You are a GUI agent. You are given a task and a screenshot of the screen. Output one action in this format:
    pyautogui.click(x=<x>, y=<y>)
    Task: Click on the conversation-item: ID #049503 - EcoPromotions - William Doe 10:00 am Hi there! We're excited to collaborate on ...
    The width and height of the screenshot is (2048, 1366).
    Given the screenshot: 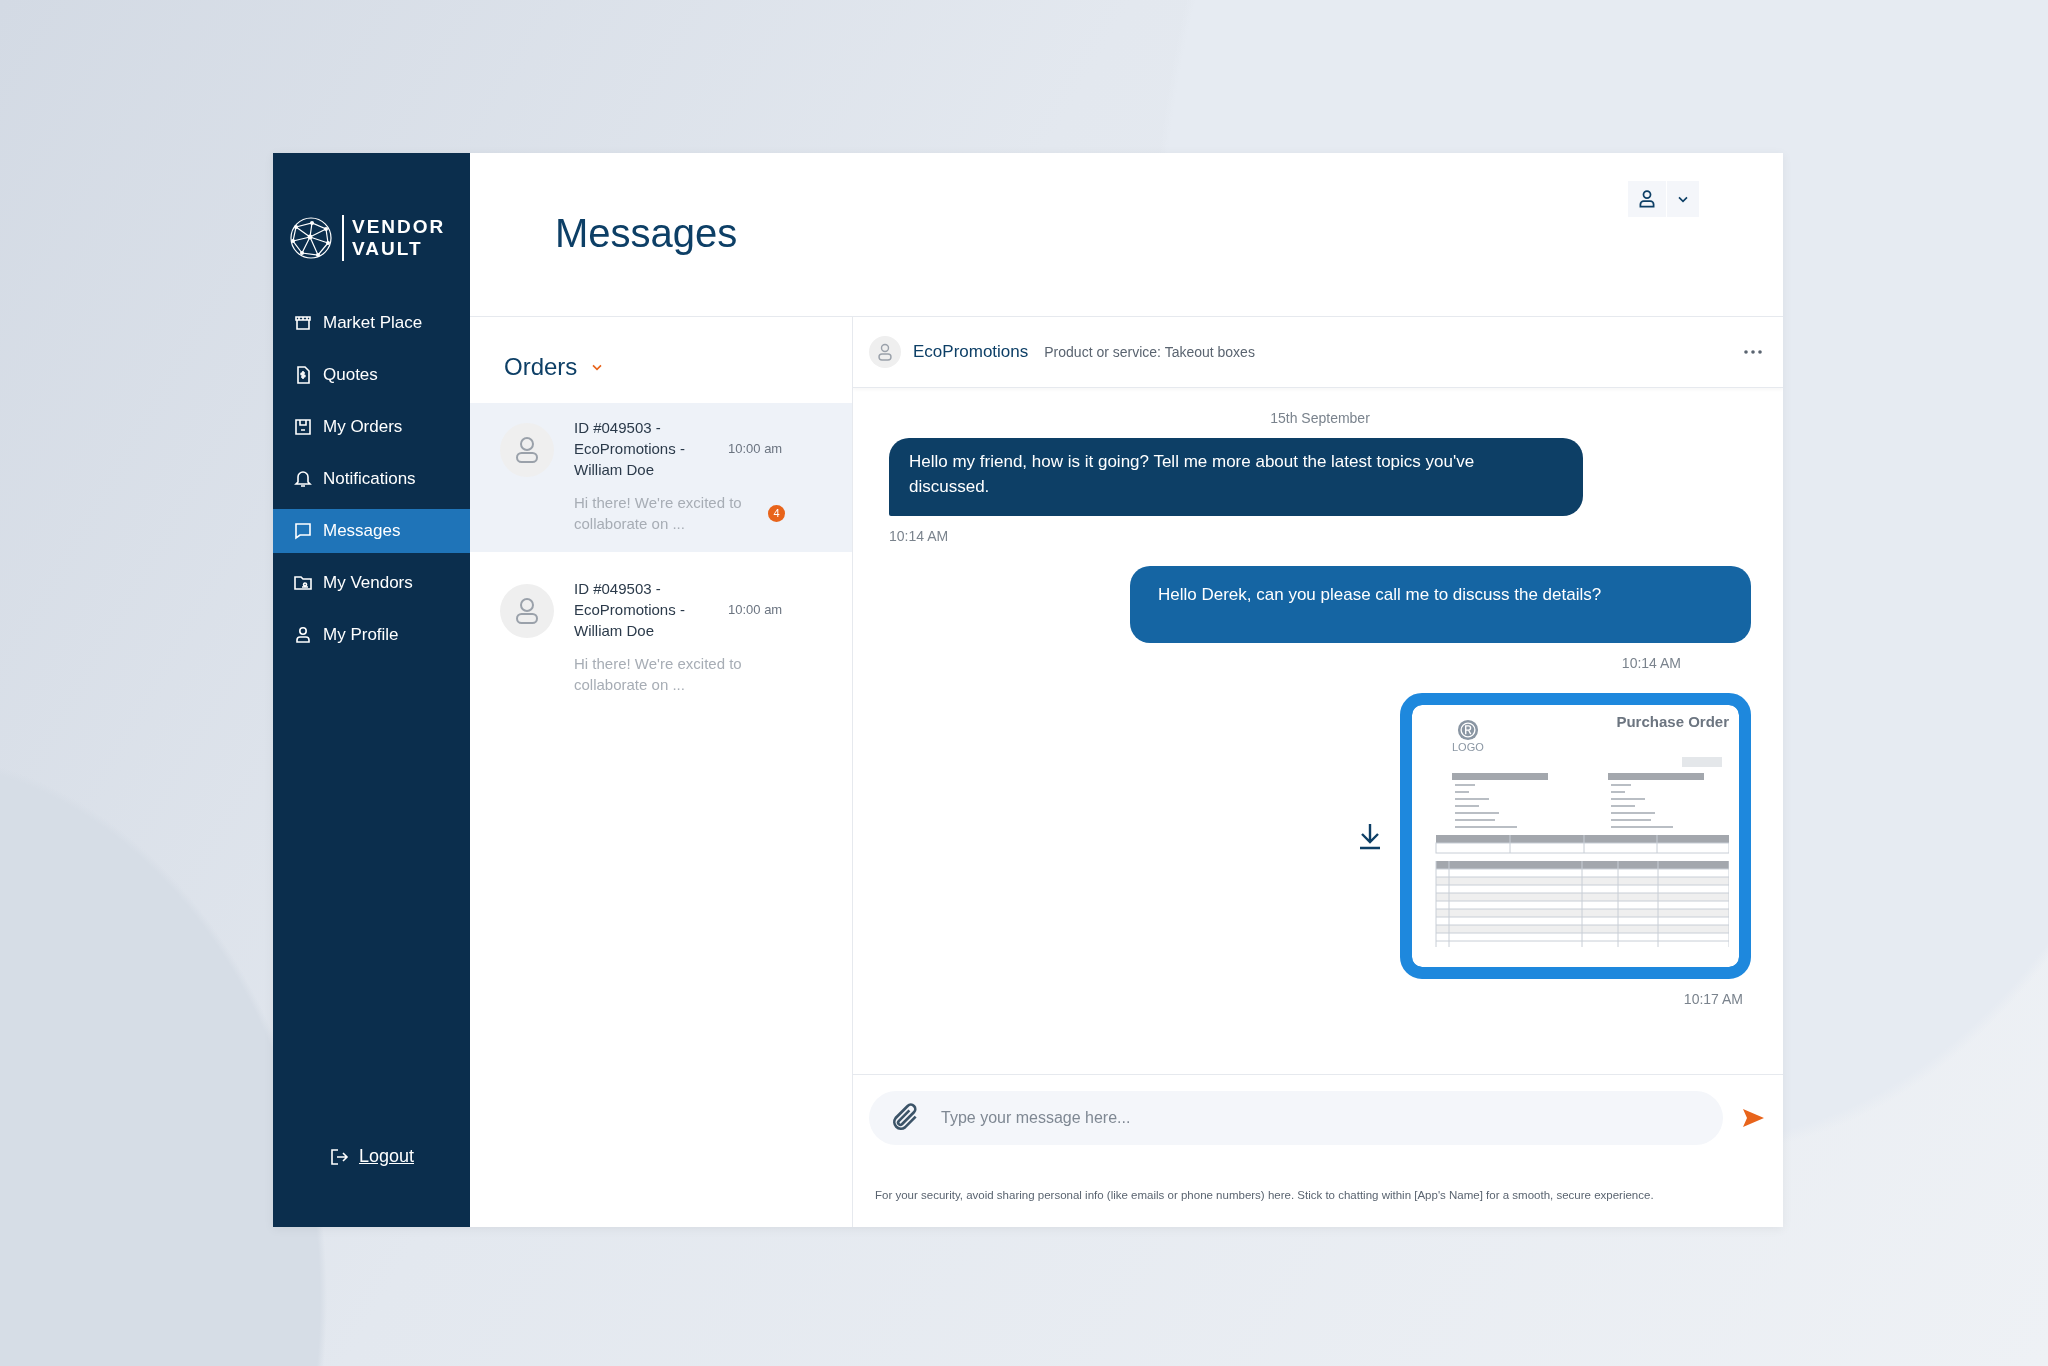 What is the action you would take?
    pyautogui.click(x=661, y=638)
    